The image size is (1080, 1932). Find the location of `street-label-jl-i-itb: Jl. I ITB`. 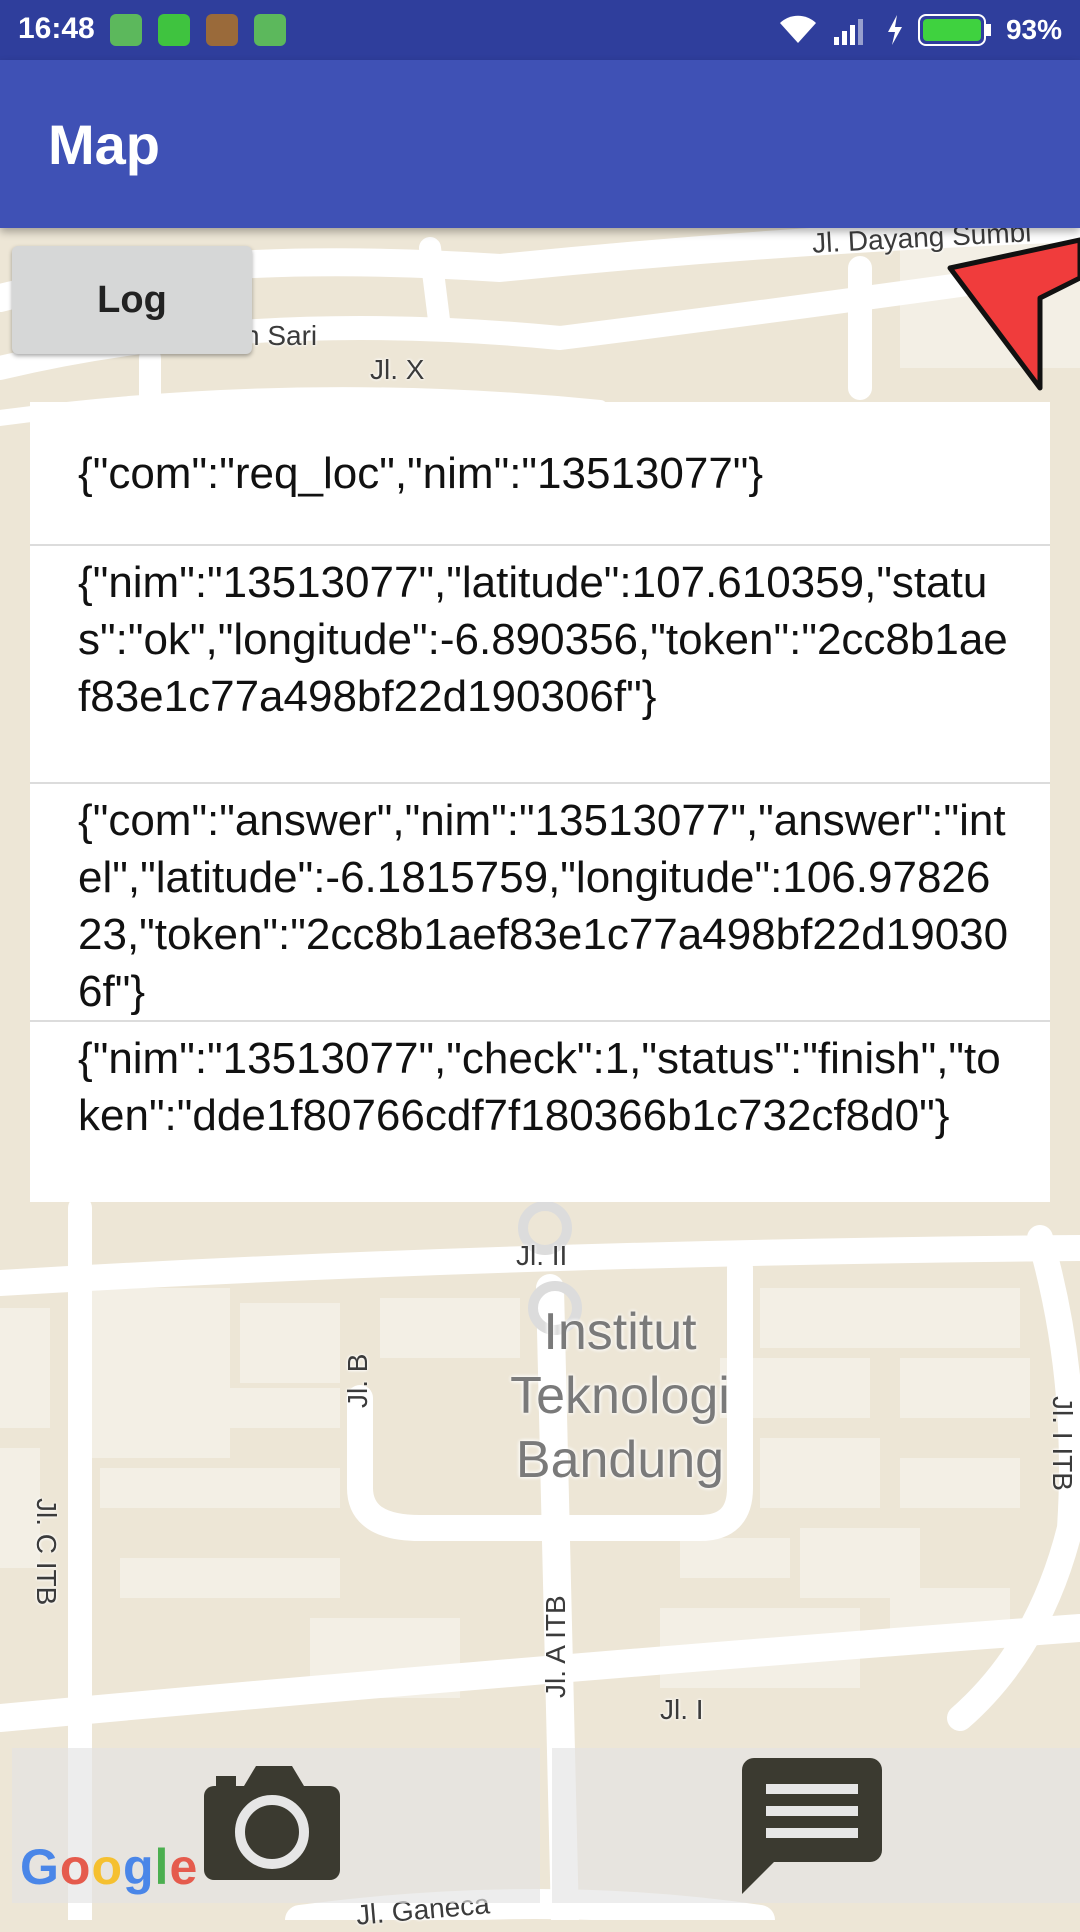

street-label-jl-i-itb: Jl. I ITB is located at coordinates (1062, 1443).